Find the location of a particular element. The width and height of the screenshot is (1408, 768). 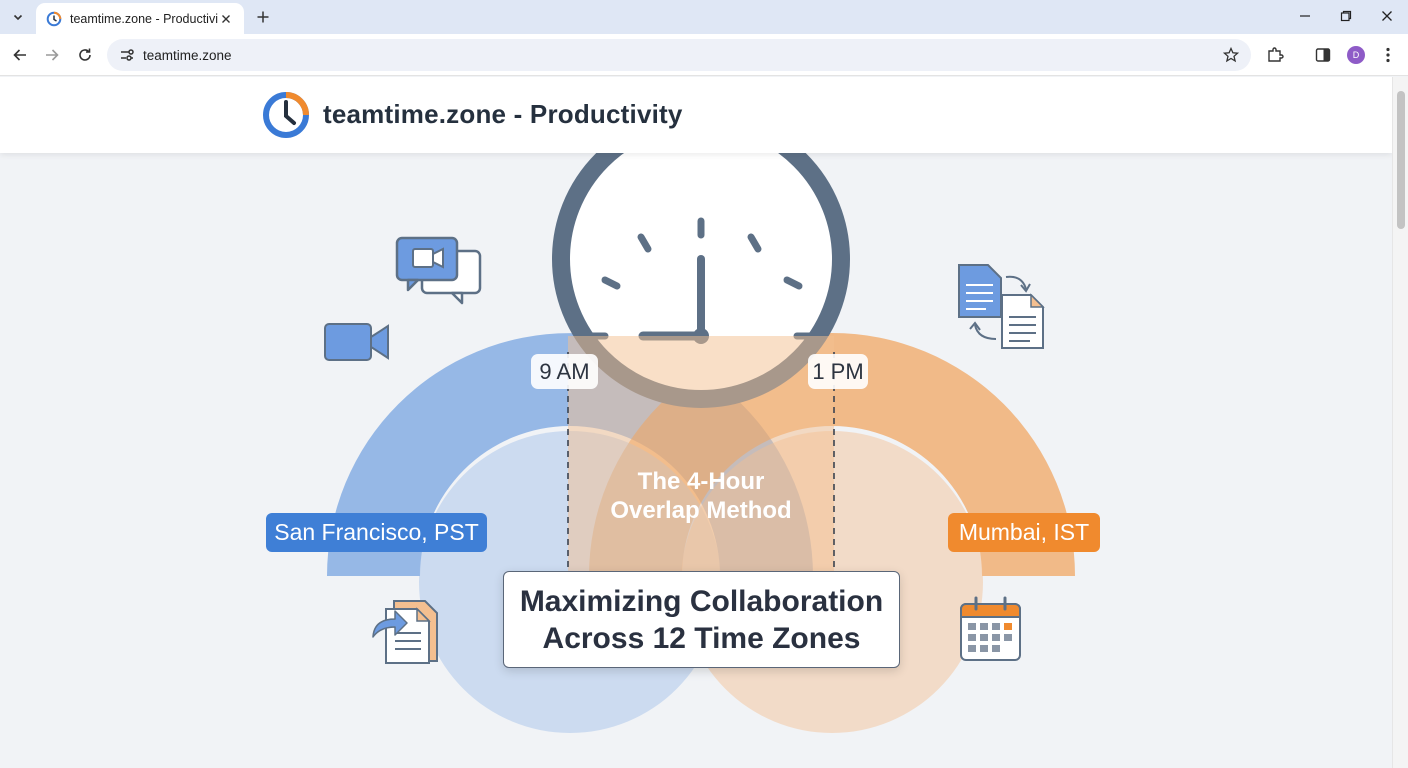

page-scrollbar is located at coordinates (1400, 422).